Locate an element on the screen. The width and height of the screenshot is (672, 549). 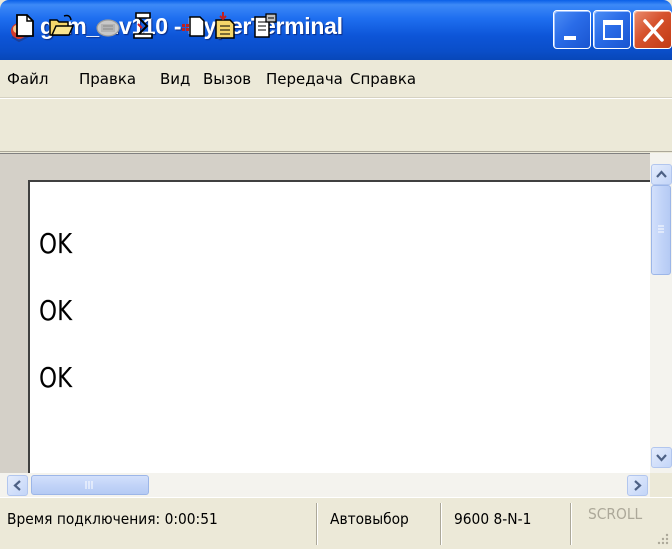
new-document-icon is located at coordinates (25, 25).